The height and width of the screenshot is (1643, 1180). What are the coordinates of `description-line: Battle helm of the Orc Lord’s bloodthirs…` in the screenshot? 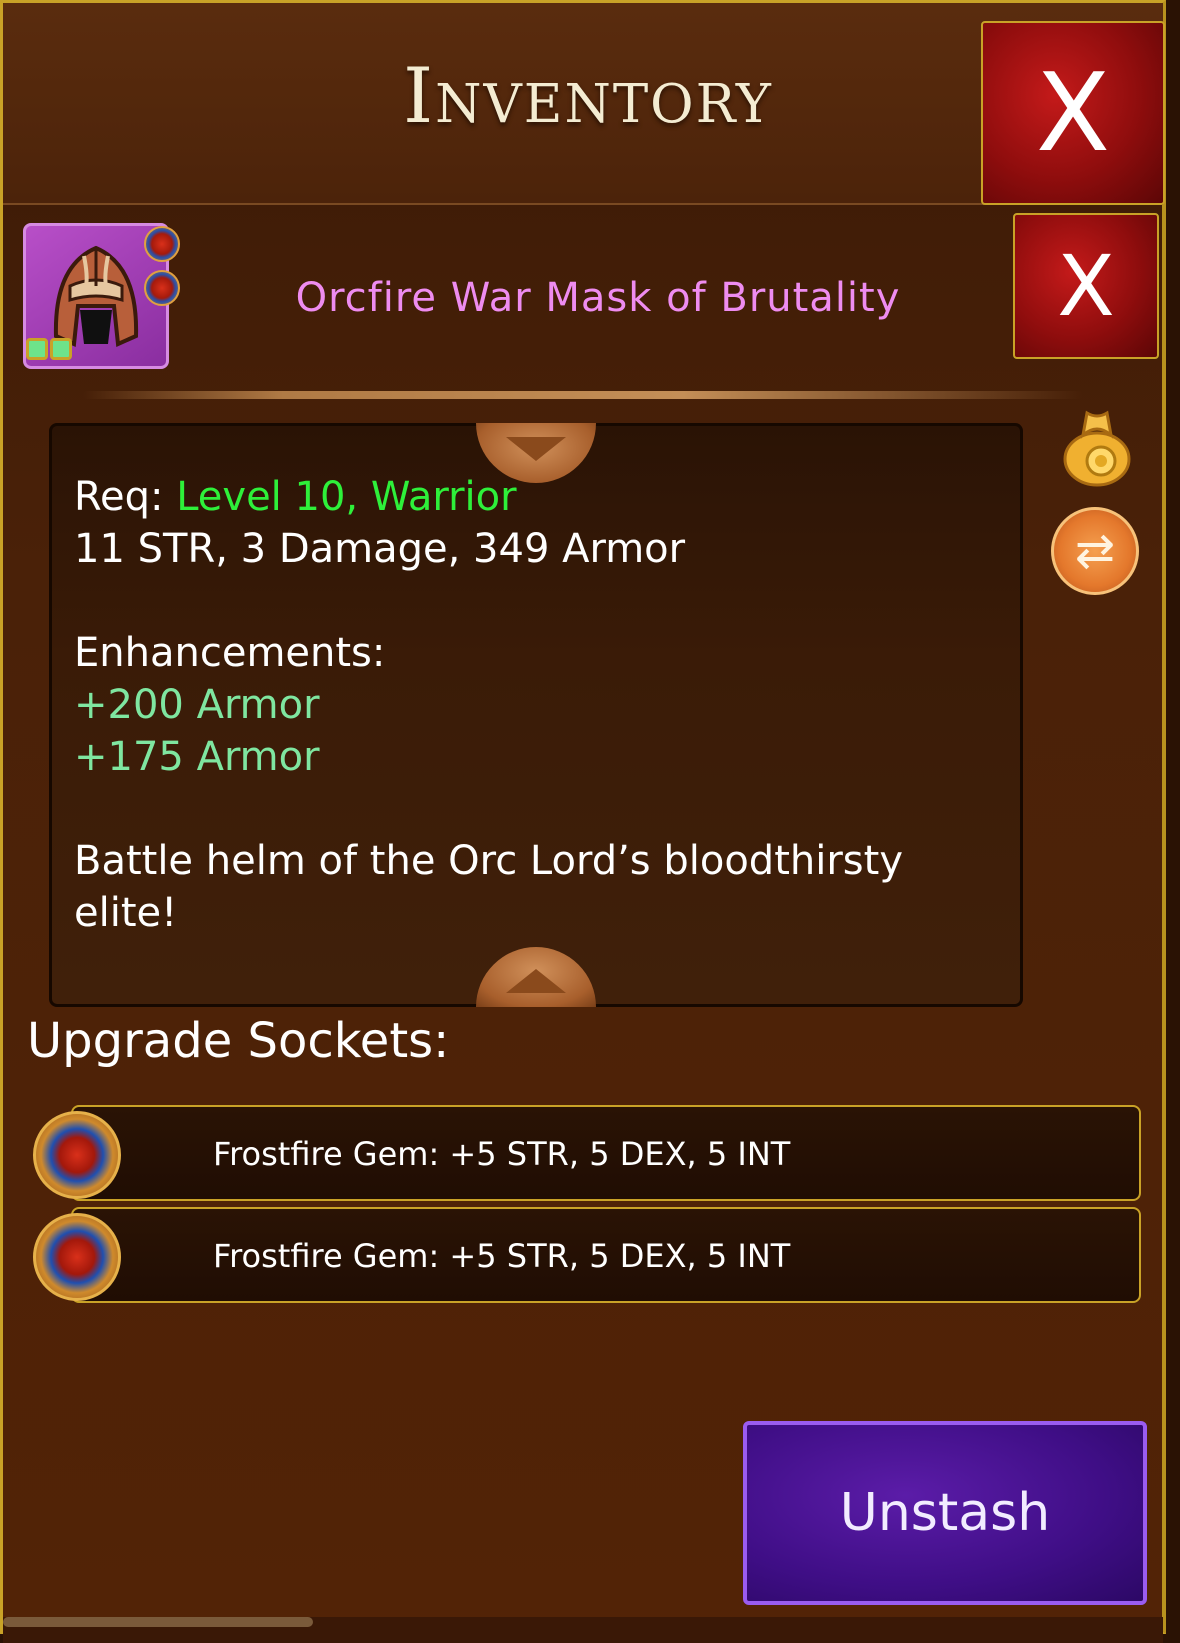 It's located at (488, 861).